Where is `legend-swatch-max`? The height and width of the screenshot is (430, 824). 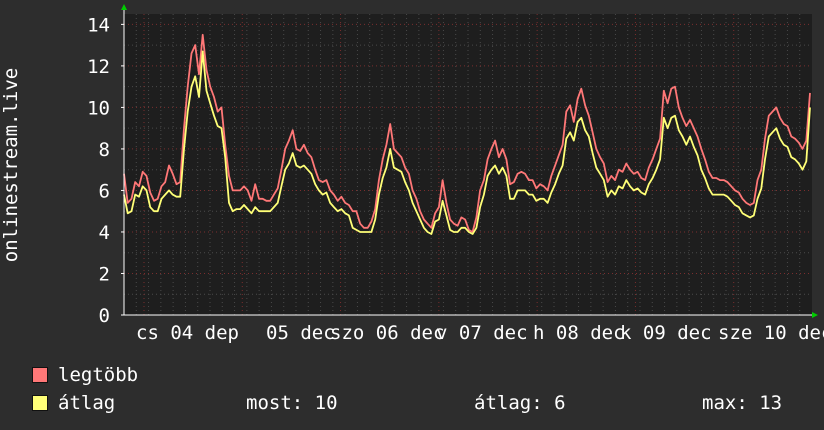 legend-swatch-max is located at coordinates (40, 375).